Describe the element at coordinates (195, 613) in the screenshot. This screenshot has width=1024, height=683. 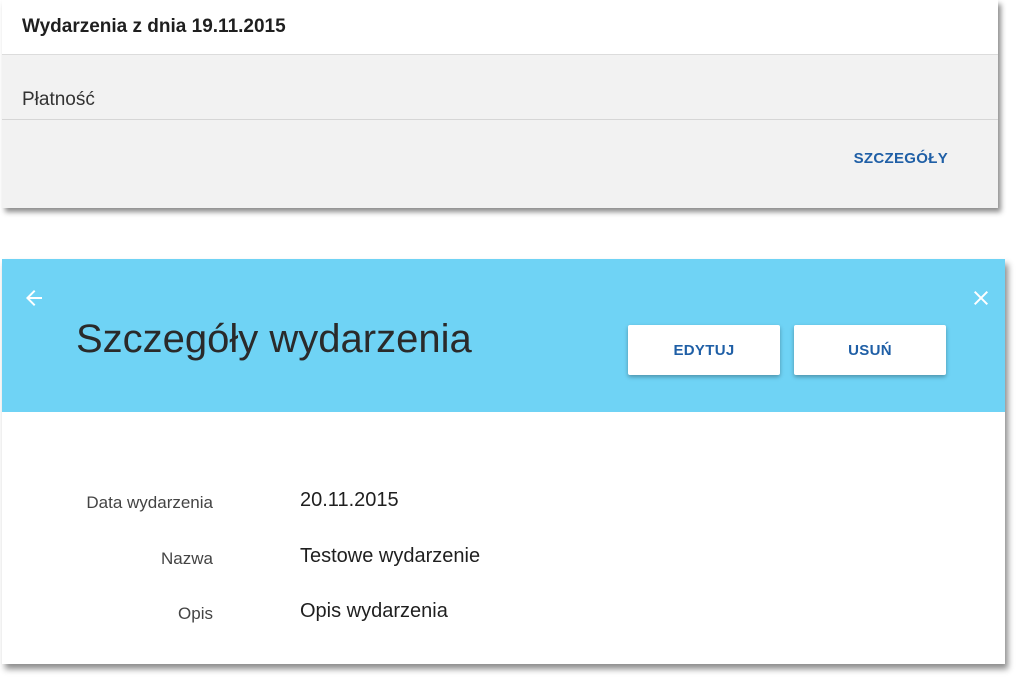
I see `field-label-description: Opis` at that location.